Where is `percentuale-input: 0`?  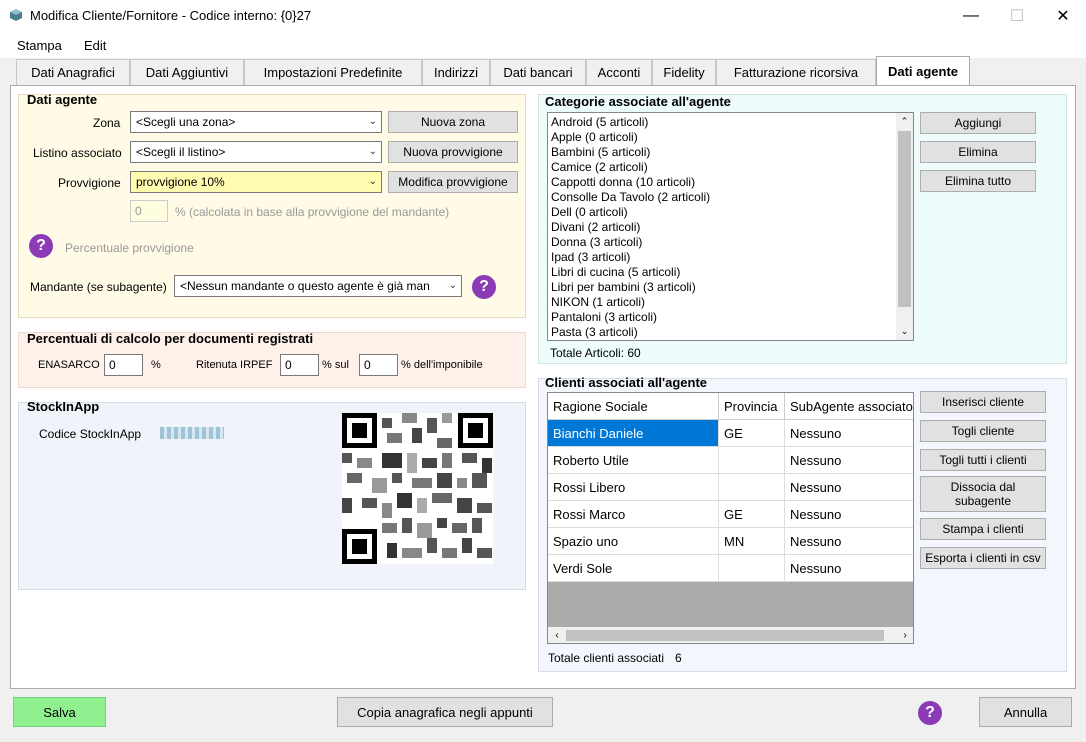 percentuale-input: 0 is located at coordinates (149, 211).